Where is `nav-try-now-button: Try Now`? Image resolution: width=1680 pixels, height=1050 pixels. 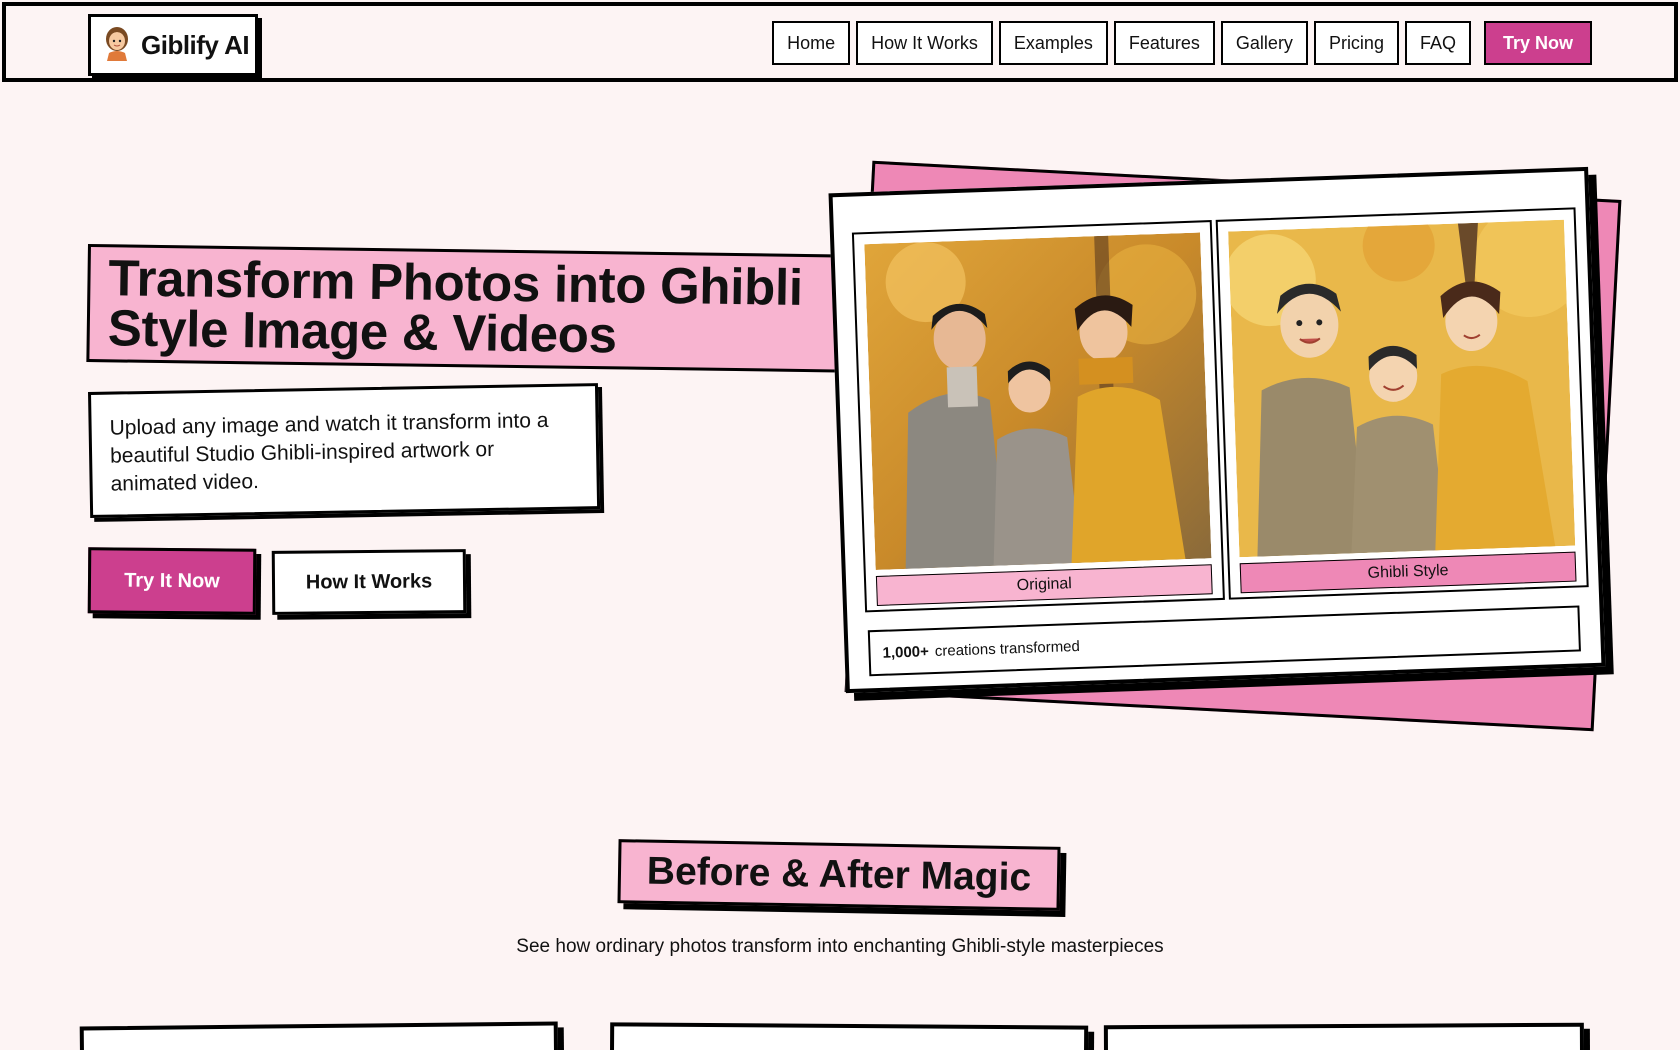 nav-try-now-button: Try Now is located at coordinates (1537, 43).